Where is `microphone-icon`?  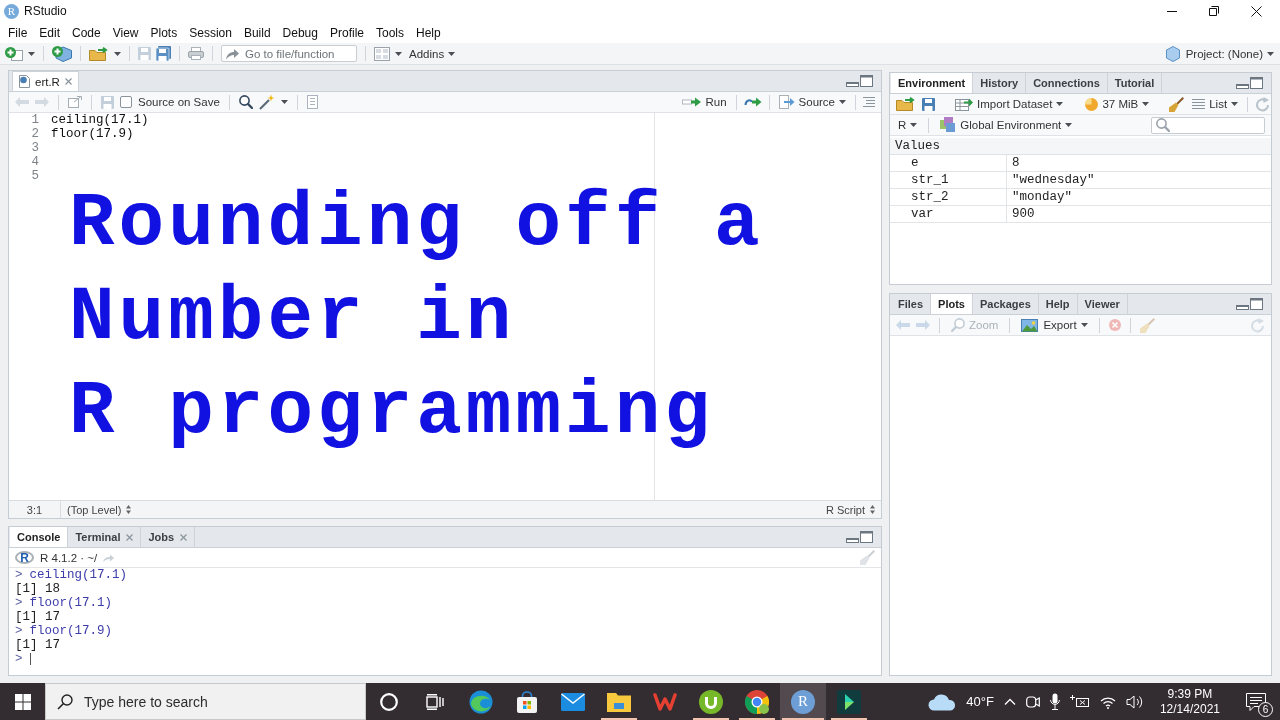
microphone-icon is located at coordinates (1054, 701).